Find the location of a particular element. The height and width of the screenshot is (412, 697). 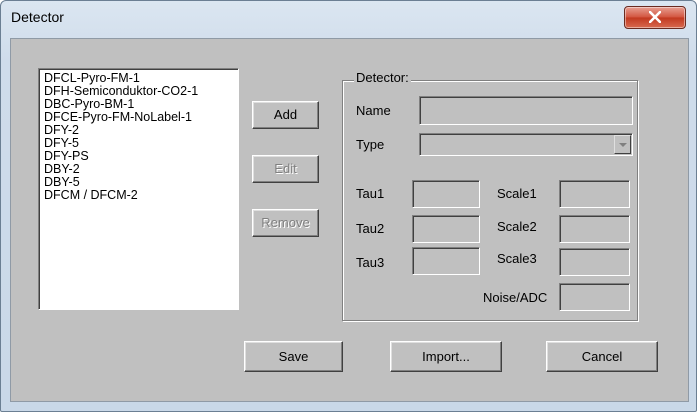

noise-adc-field is located at coordinates (594, 297).